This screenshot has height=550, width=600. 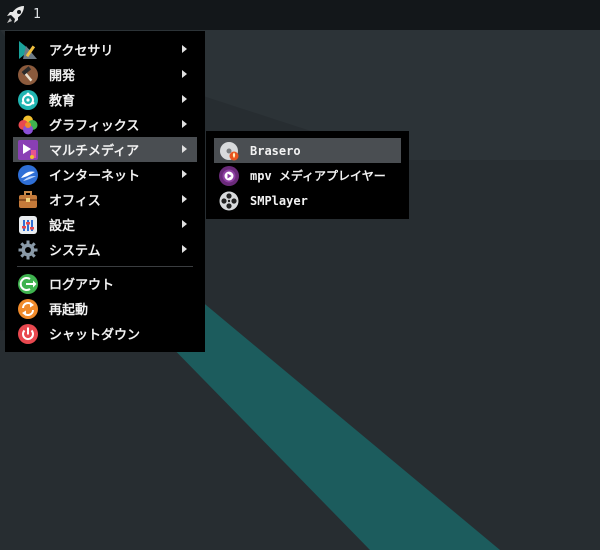 I want to click on menu-item-label: インターネット, so click(x=95, y=176).